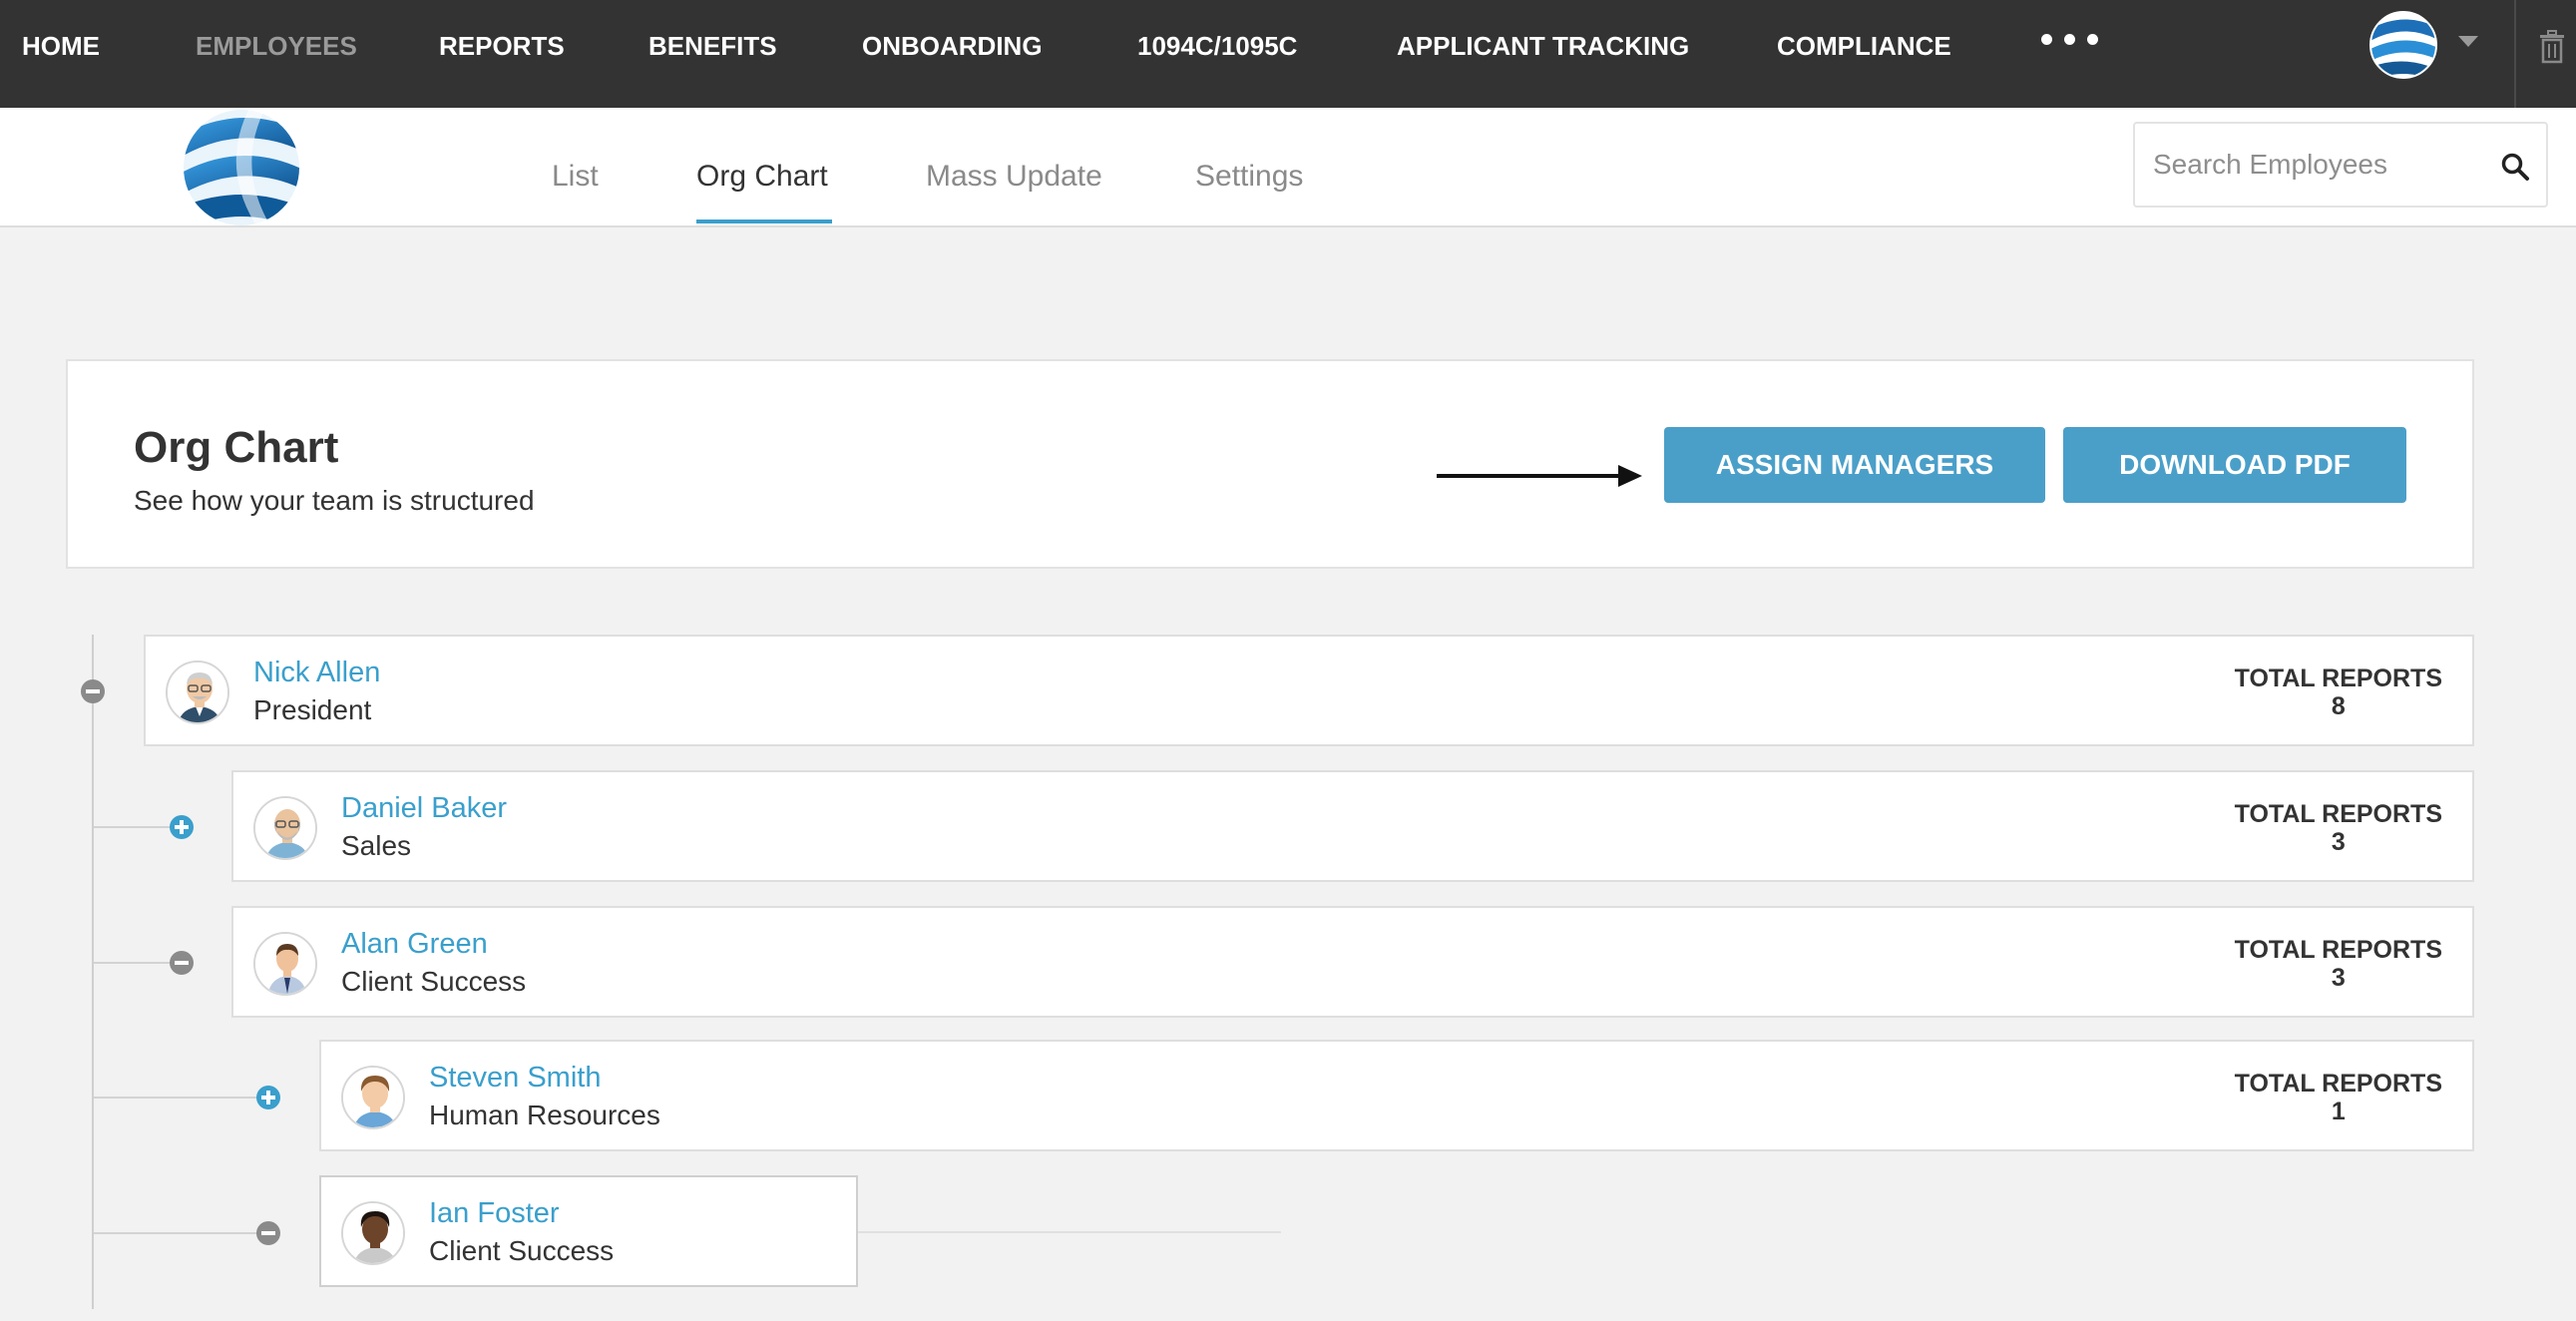 This screenshot has height=1321, width=2576. I want to click on search-box, so click(2340, 165).